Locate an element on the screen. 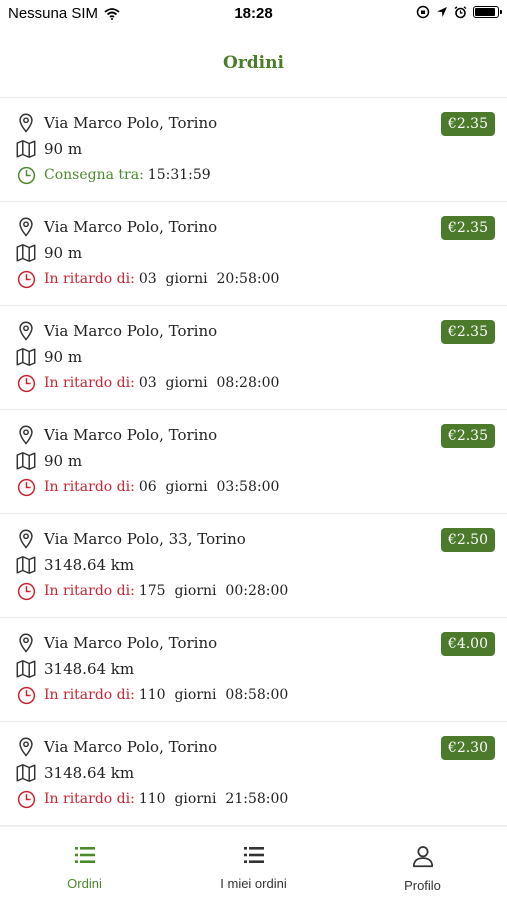  orientation-lock-icon is located at coordinates (423, 12).